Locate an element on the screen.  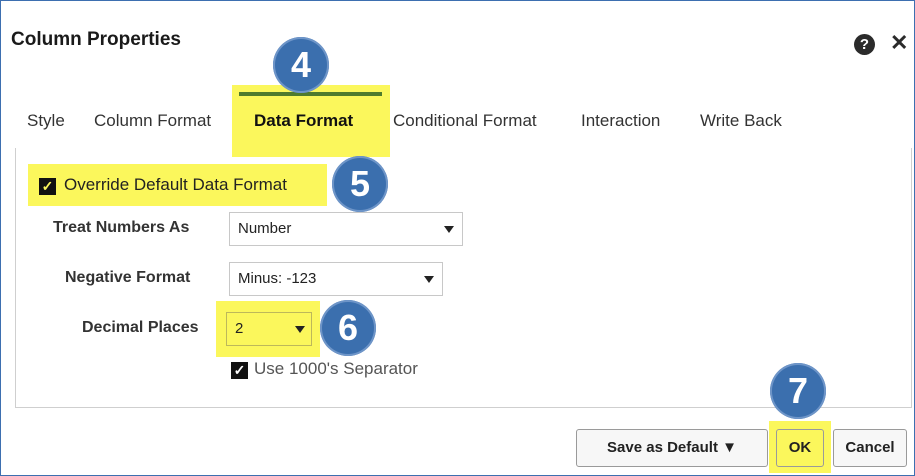
callout-4: 4 is located at coordinates (301, 65).